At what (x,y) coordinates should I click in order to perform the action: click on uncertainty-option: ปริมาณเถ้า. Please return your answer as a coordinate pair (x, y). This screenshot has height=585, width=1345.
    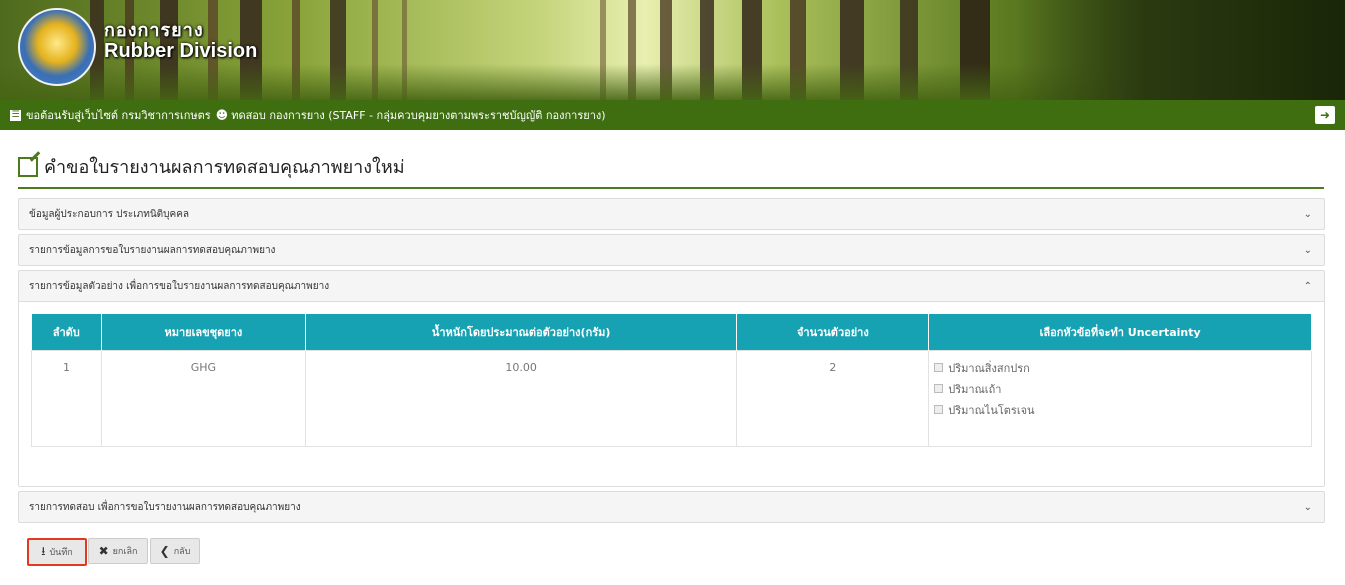
    Looking at the image, I should click on (1122, 388).